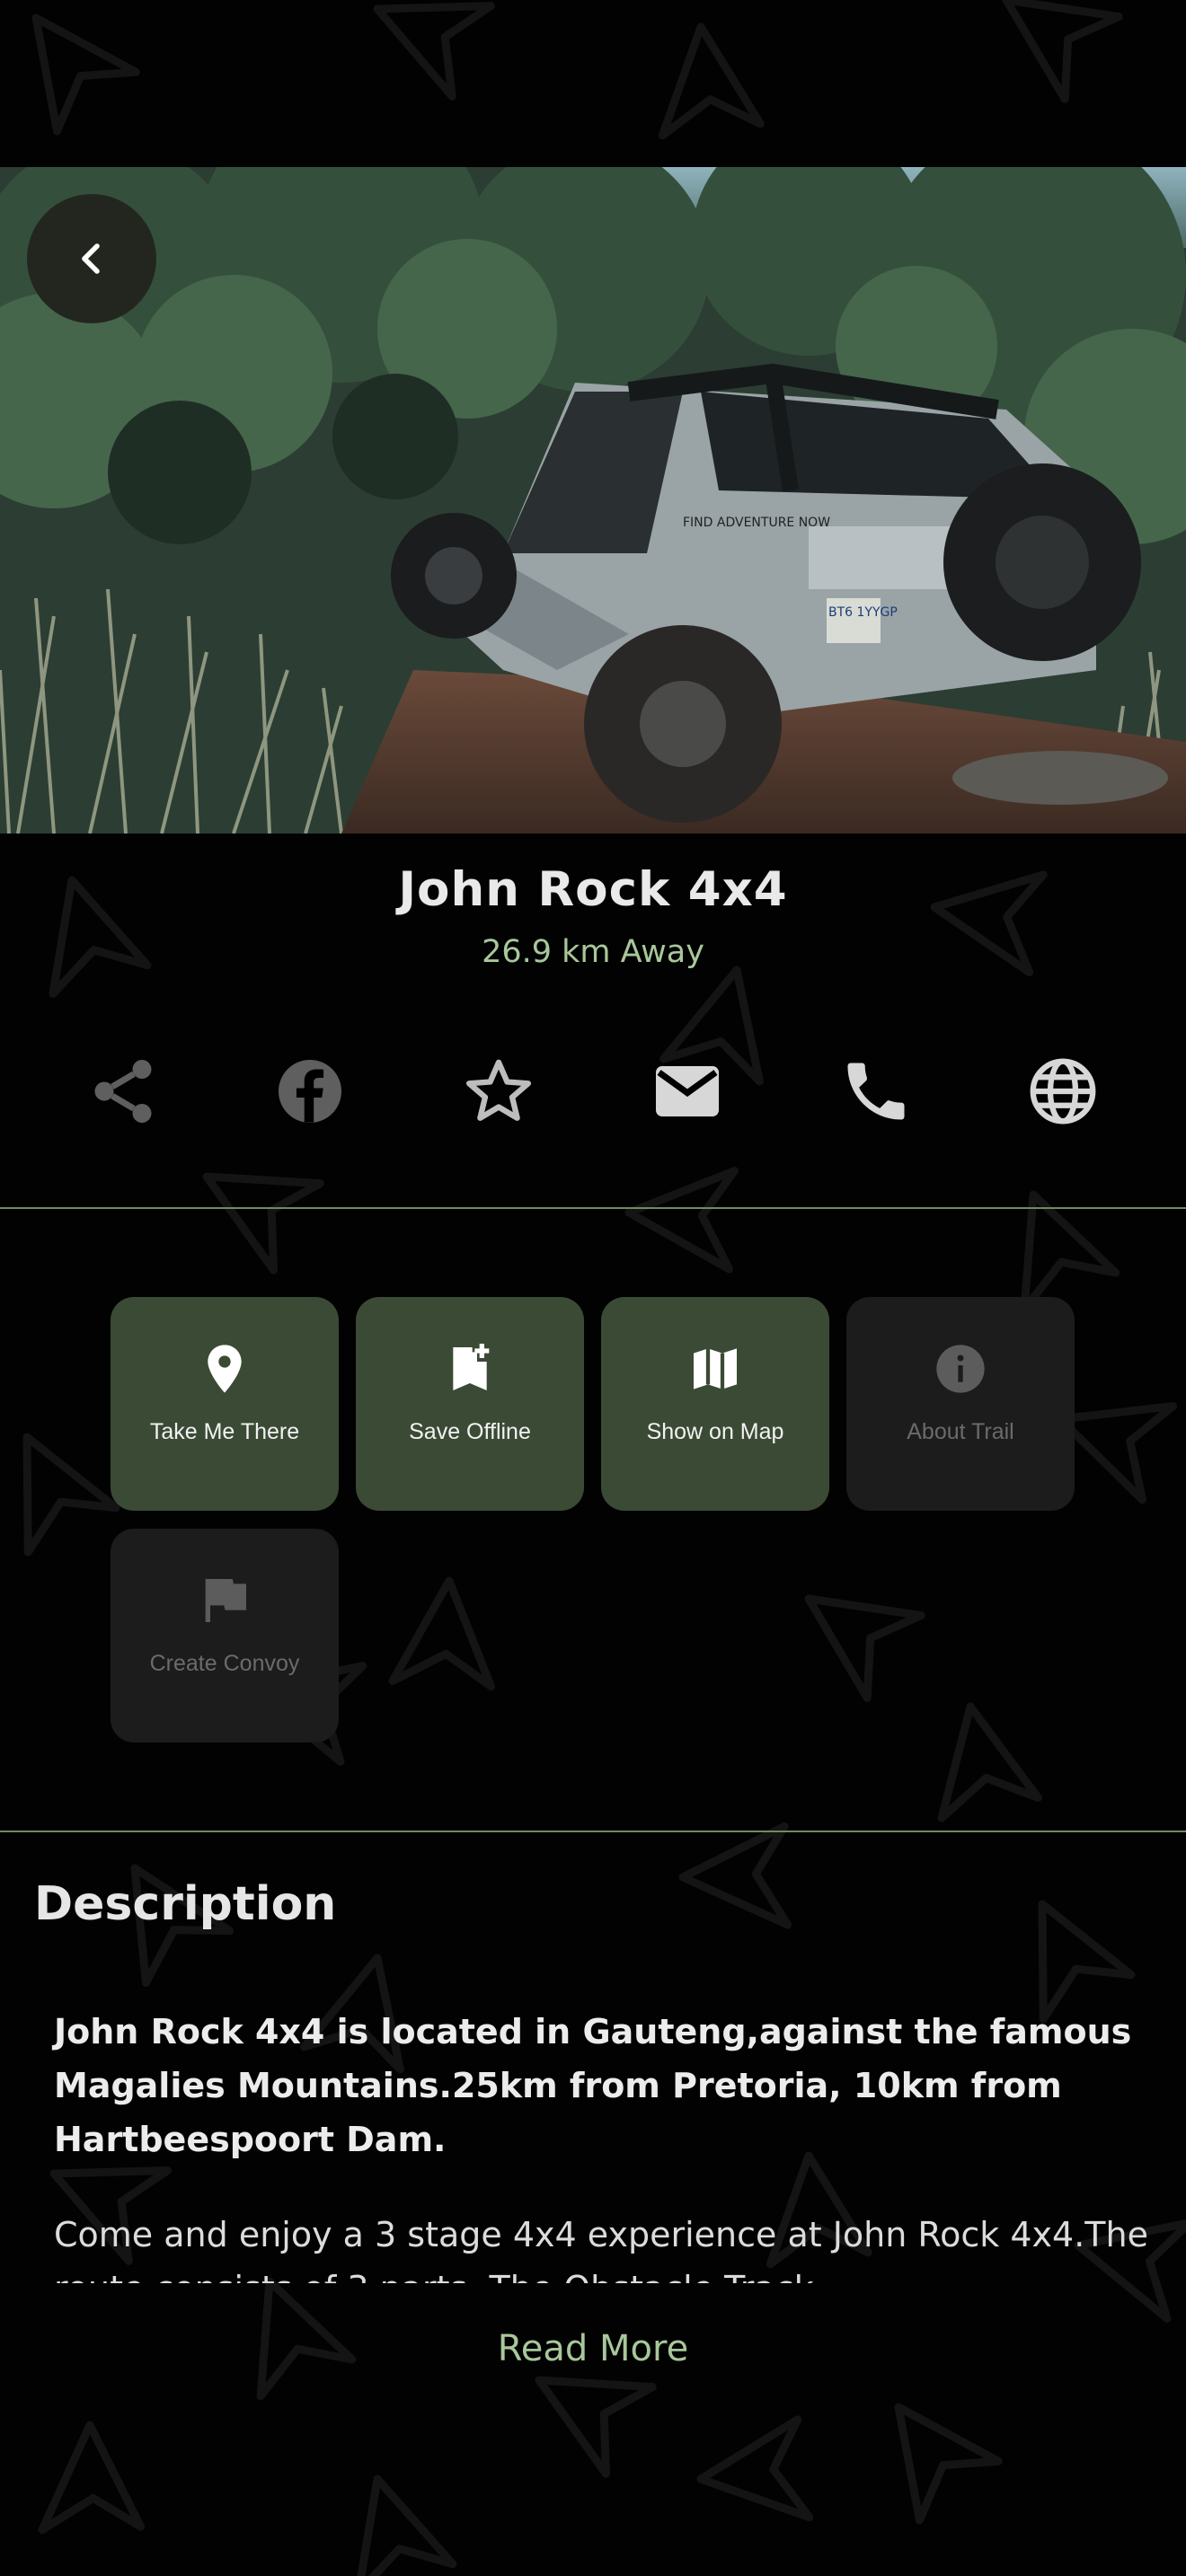  What do you see at coordinates (715, 1431) in the screenshot?
I see `show-on-map-label: Show on Map` at bounding box center [715, 1431].